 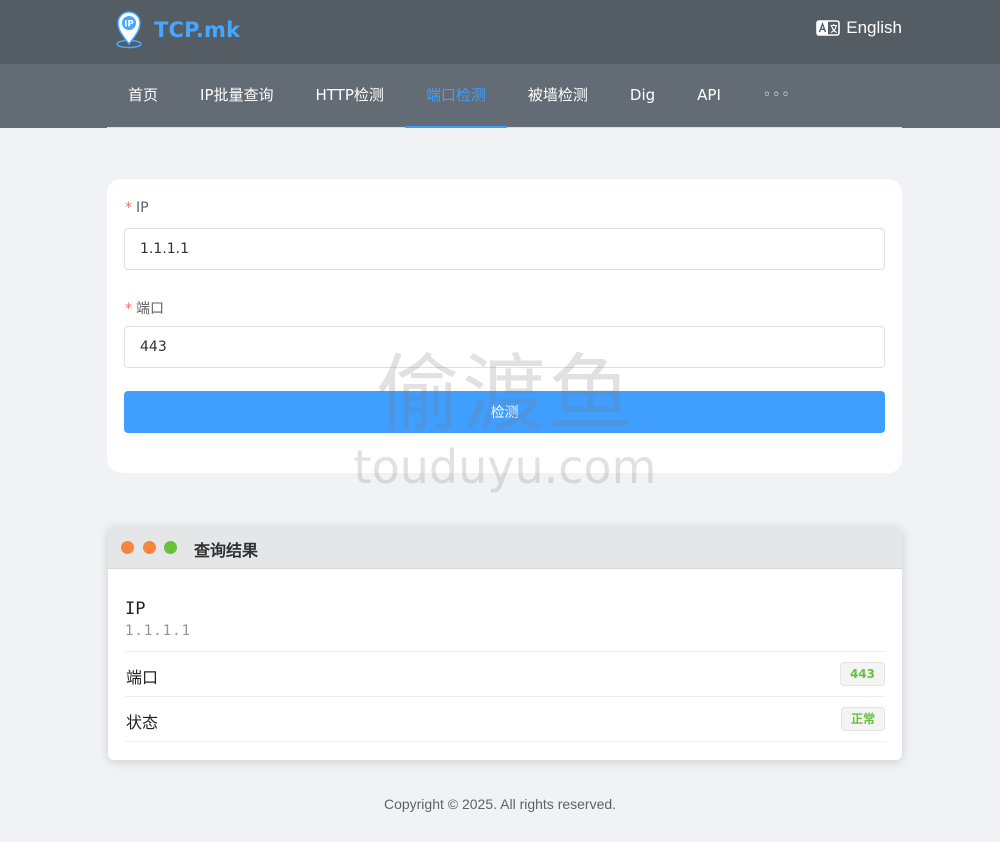 What do you see at coordinates (505, 674) in the screenshot?
I see `result-row-port: 端口 443` at bounding box center [505, 674].